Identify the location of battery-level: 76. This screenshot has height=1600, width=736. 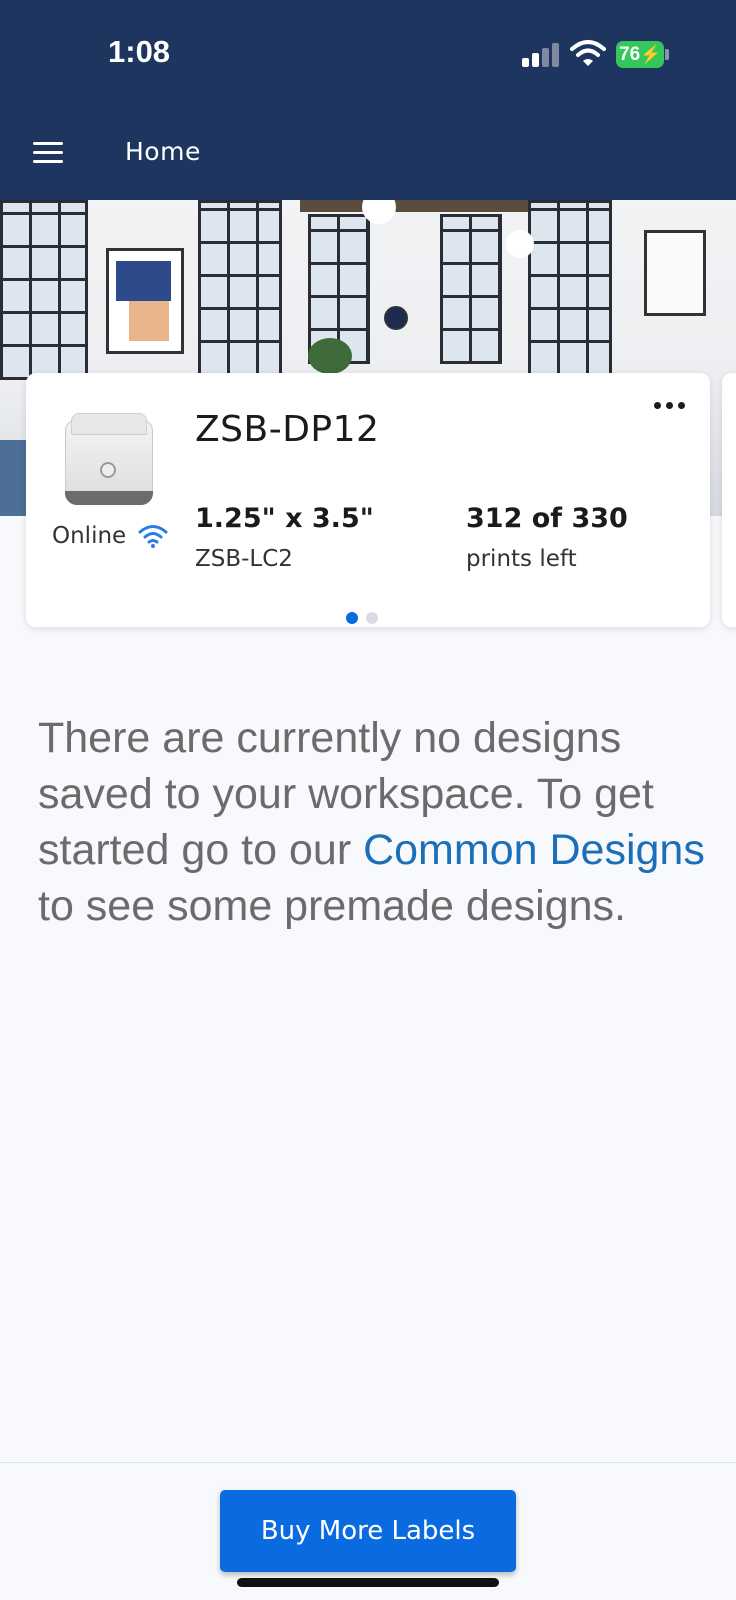
(630, 54).